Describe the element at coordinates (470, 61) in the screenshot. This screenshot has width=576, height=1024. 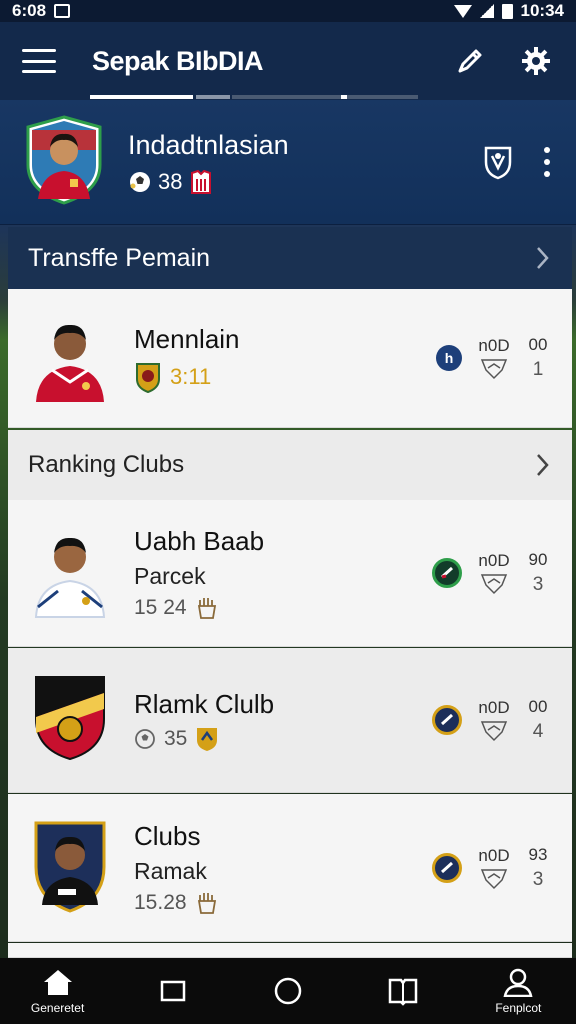
I see `edit-icon` at that location.